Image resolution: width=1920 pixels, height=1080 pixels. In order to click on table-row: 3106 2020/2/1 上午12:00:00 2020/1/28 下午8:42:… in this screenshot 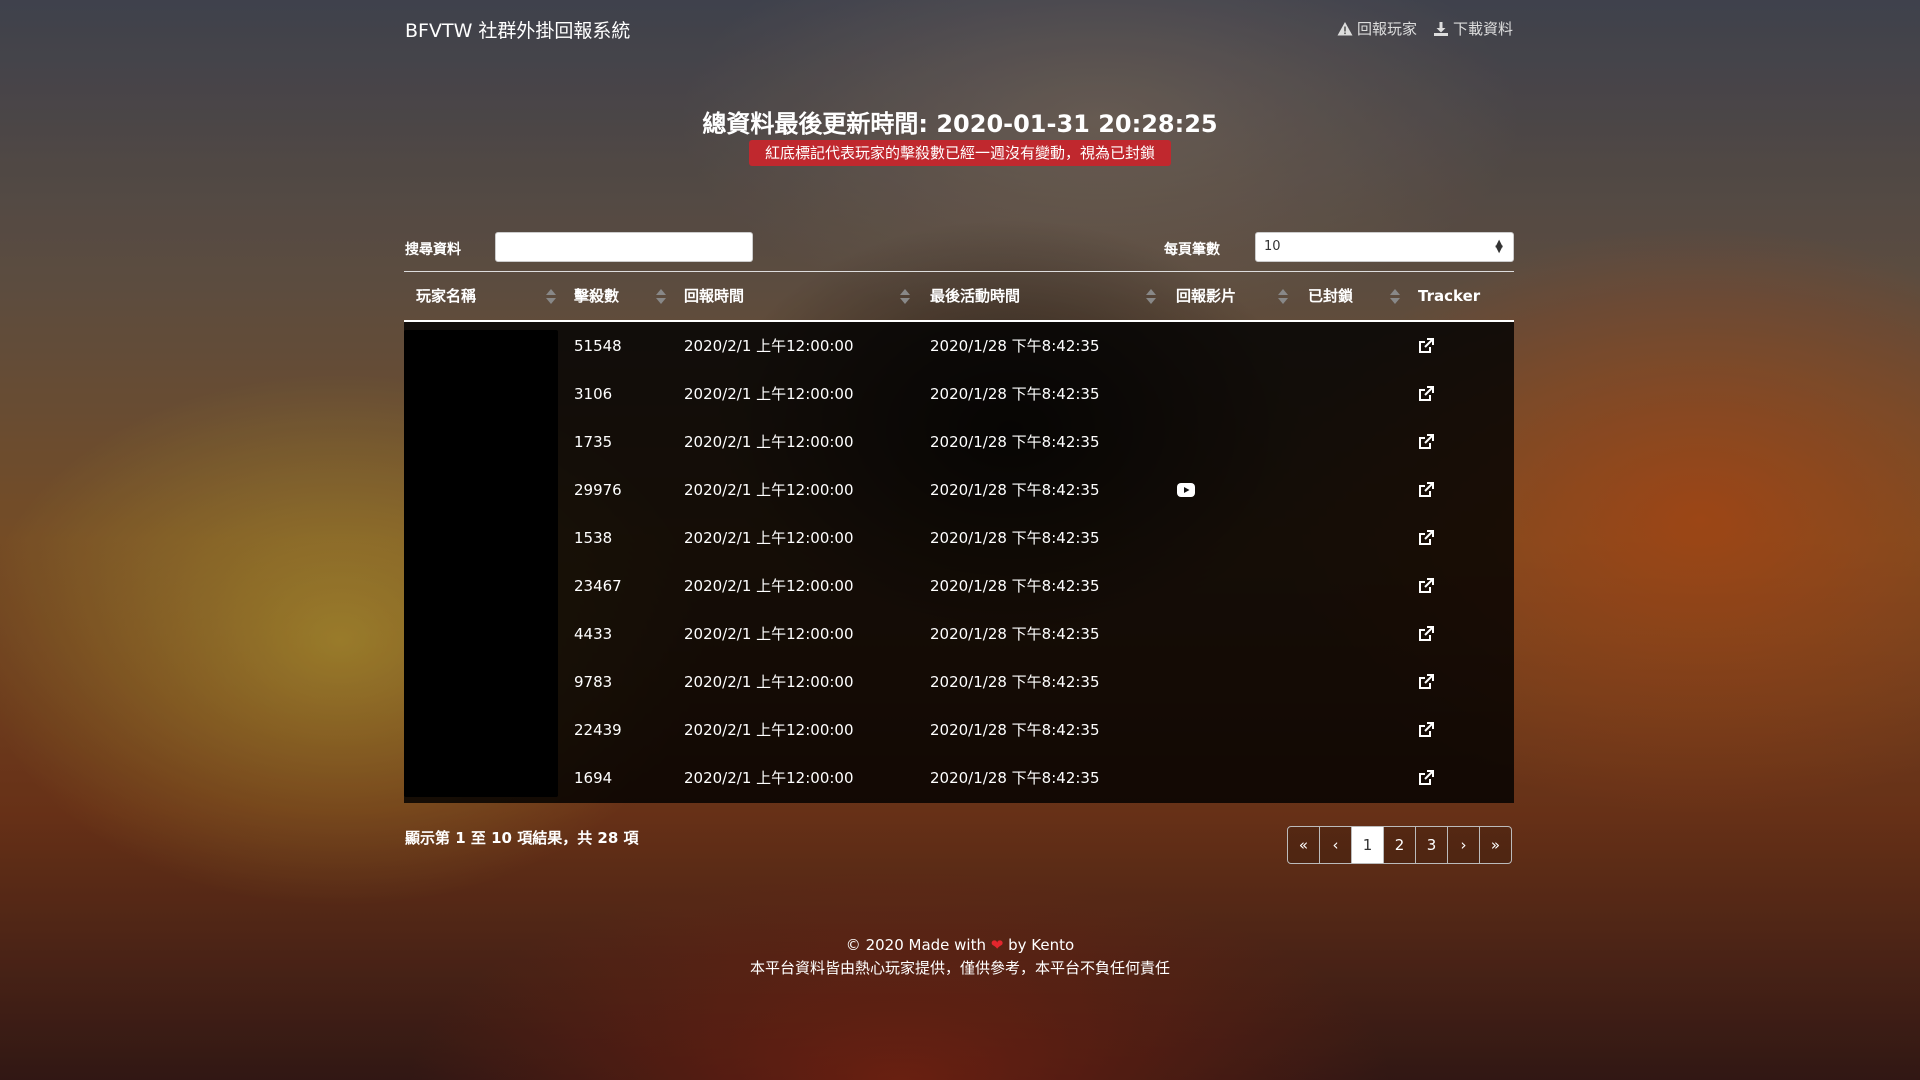, I will do `click(959, 394)`.